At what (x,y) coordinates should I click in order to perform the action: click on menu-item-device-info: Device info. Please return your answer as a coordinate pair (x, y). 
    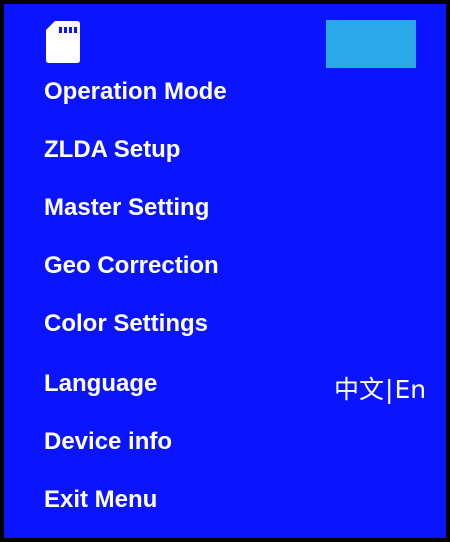
    Looking at the image, I should click on (108, 442).